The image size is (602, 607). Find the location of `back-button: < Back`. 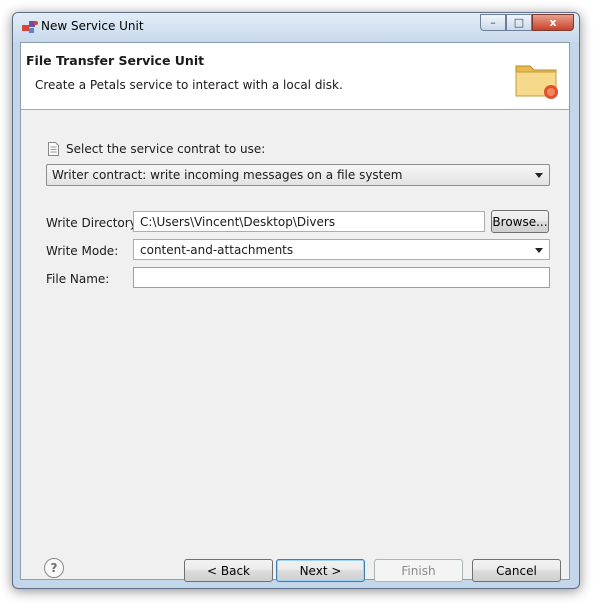

back-button: < Back is located at coordinates (228, 570).